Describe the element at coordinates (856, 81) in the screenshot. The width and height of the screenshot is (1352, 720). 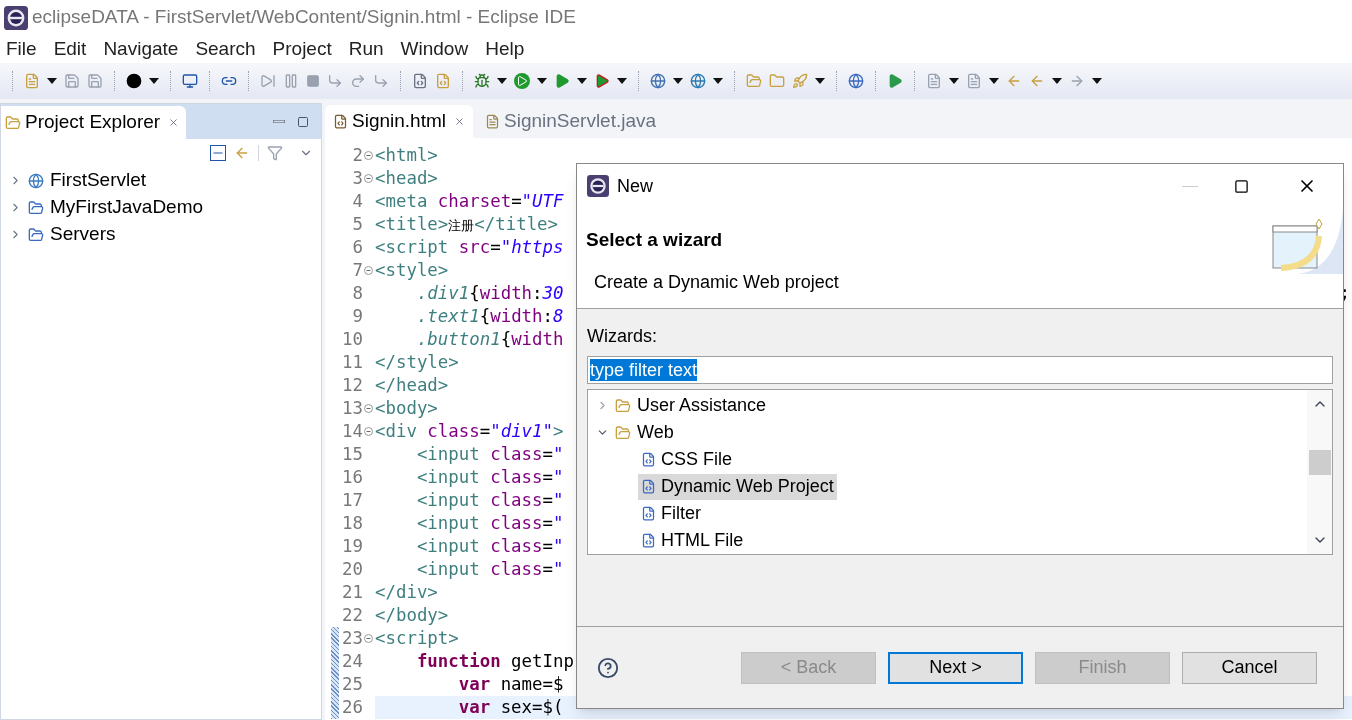
I see `globe-icon` at that location.